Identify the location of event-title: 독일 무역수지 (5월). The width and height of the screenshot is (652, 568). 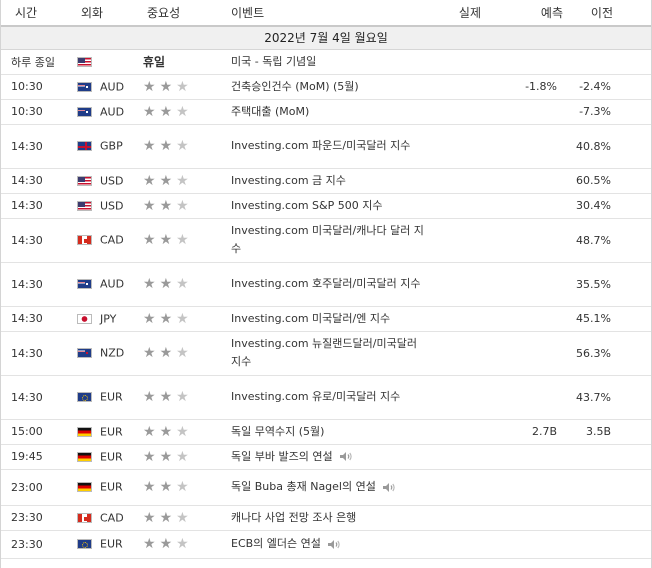
(330, 432).